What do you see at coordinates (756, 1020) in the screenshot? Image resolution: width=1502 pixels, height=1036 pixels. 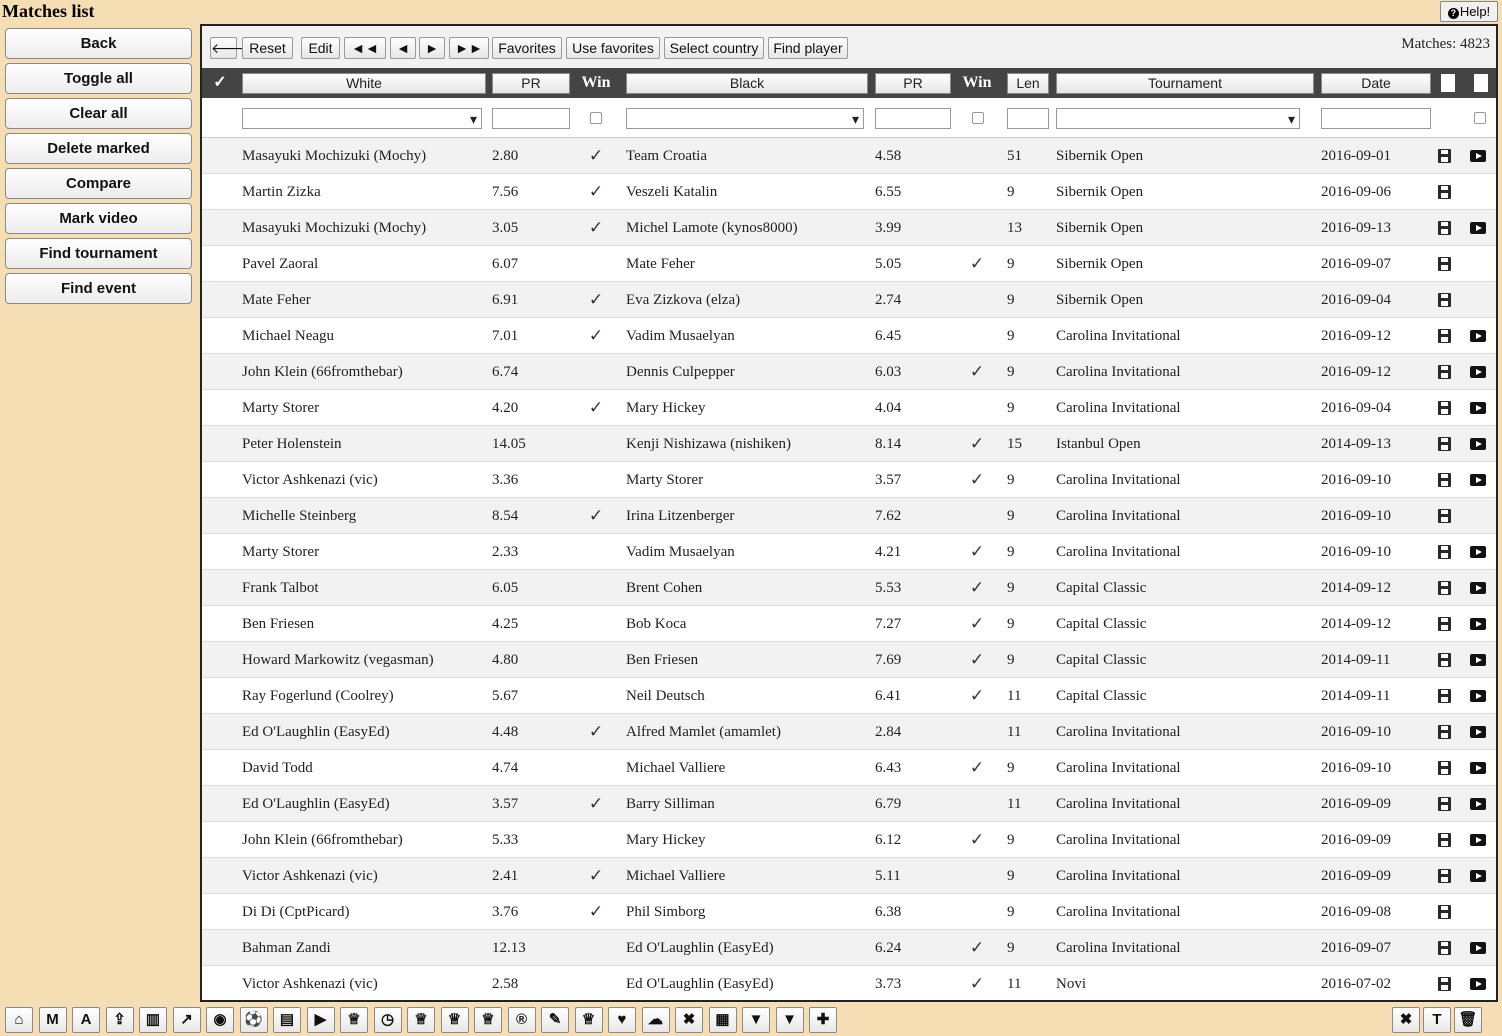 I see `bookmark-icon: ▼` at bounding box center [756, 1020].